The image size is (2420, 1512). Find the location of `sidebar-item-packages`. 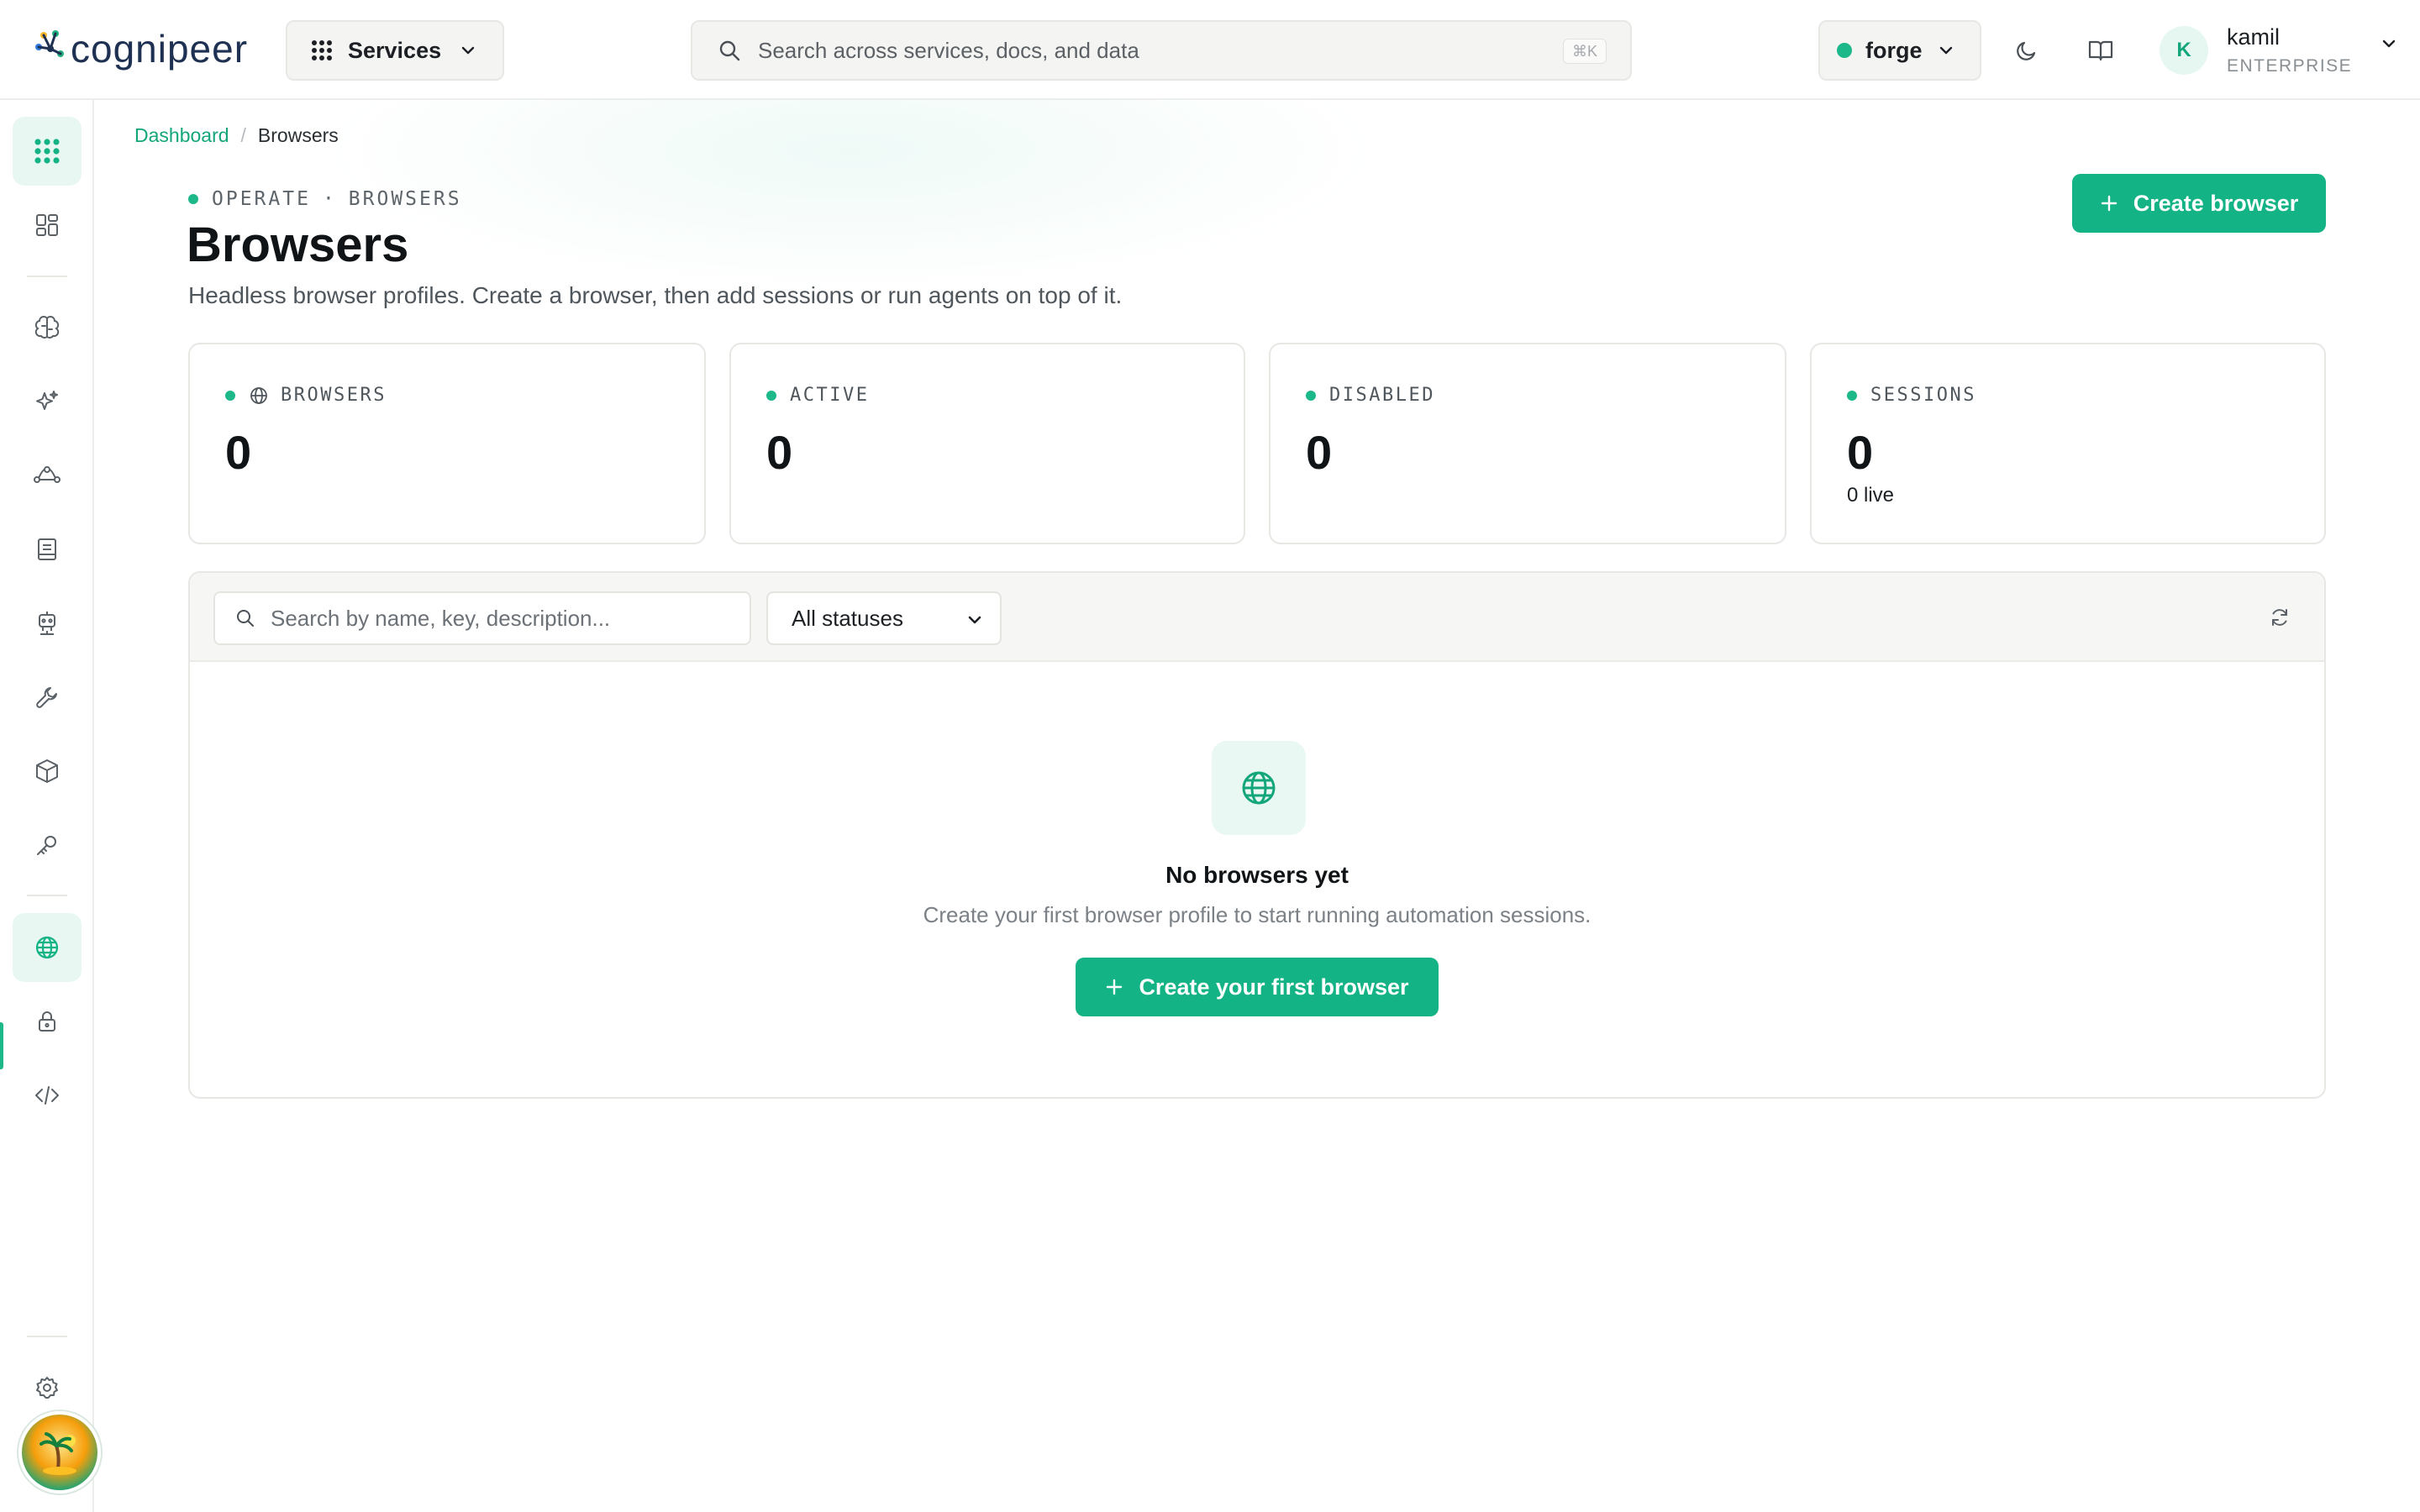

sidebar-item-packages is located at coordinates (47, 771).